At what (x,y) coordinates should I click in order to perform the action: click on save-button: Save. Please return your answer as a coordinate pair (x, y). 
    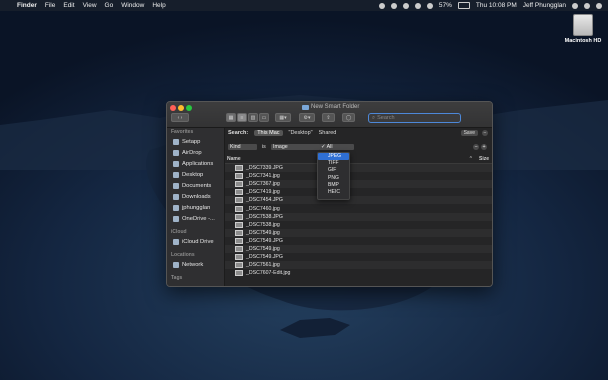
    Looking at the image, I should click on (469, 133).